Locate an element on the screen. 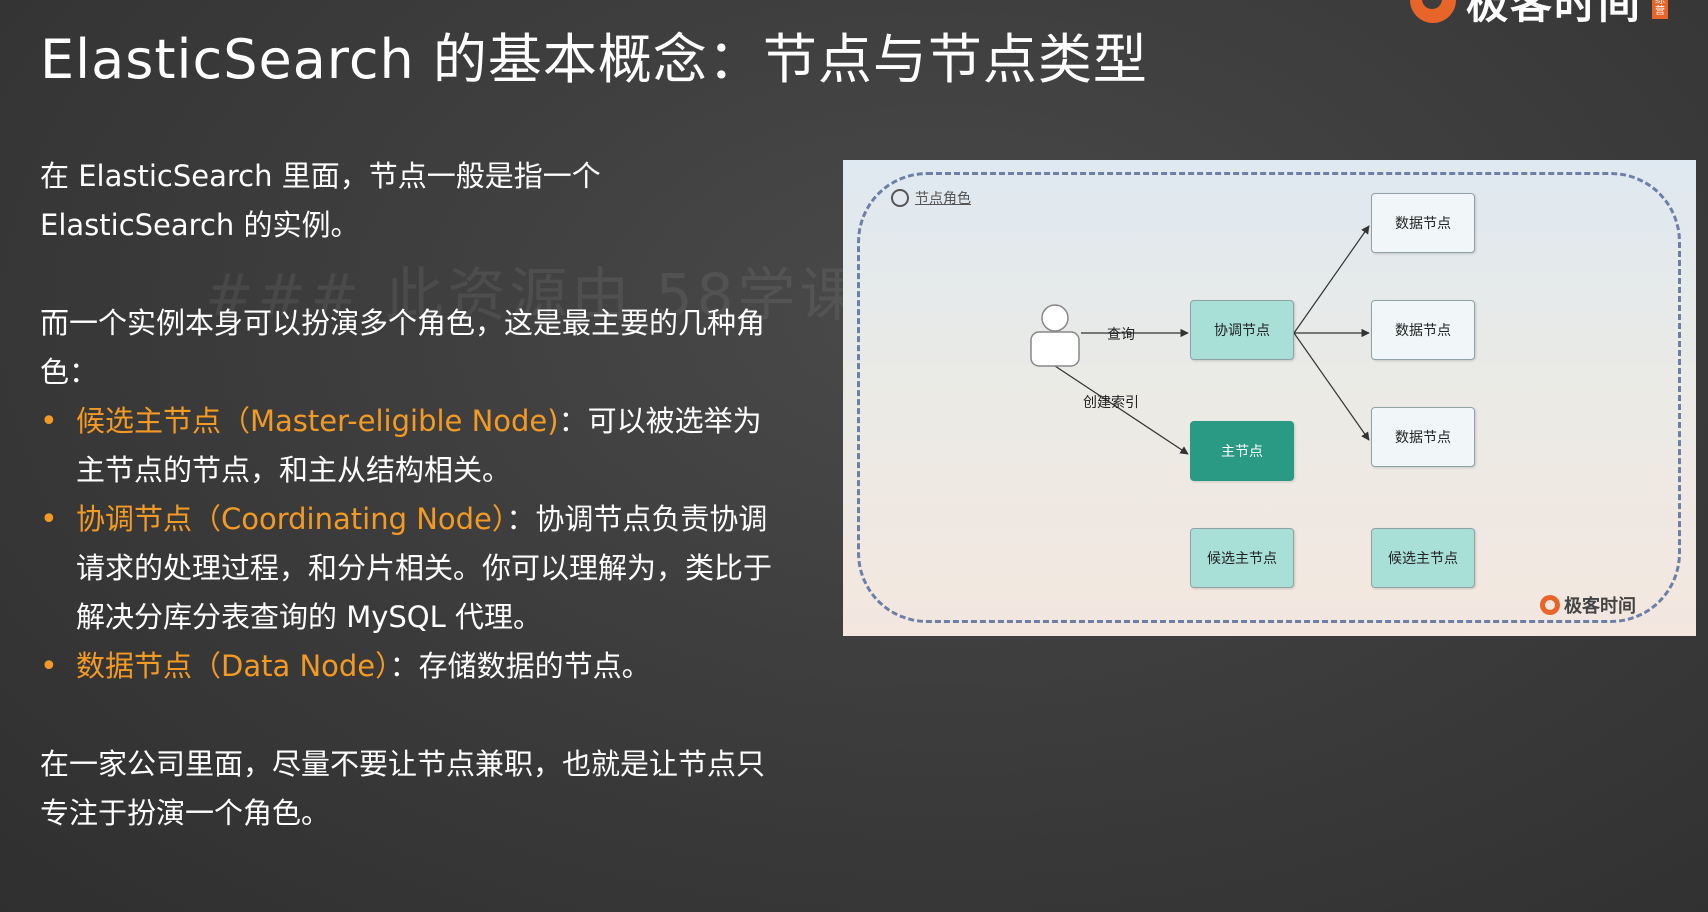 The image size is (1708, 912). role-desc: ：存储数据的节点。 is located at coordinates (520, 666).